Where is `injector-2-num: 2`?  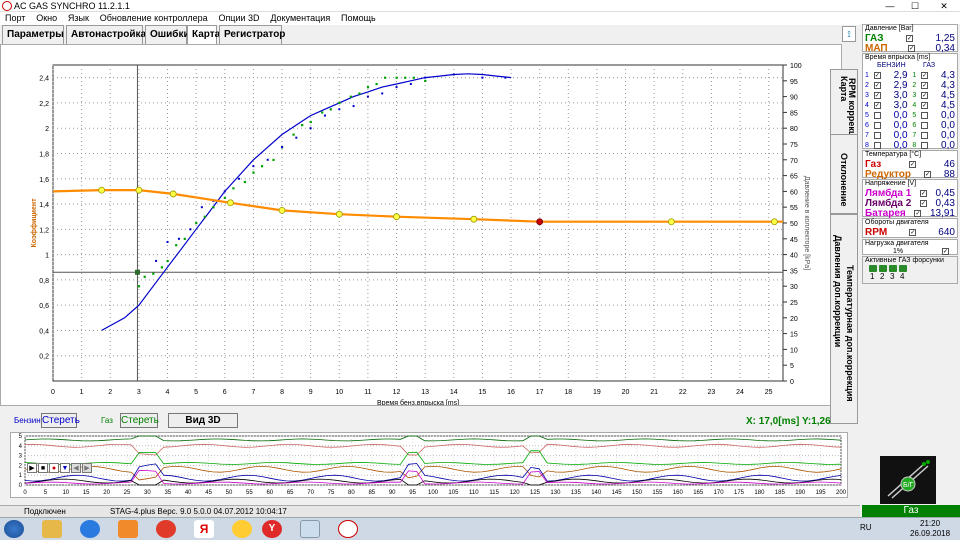
injector-2-num: 2 is located at coordinates (882, 276).